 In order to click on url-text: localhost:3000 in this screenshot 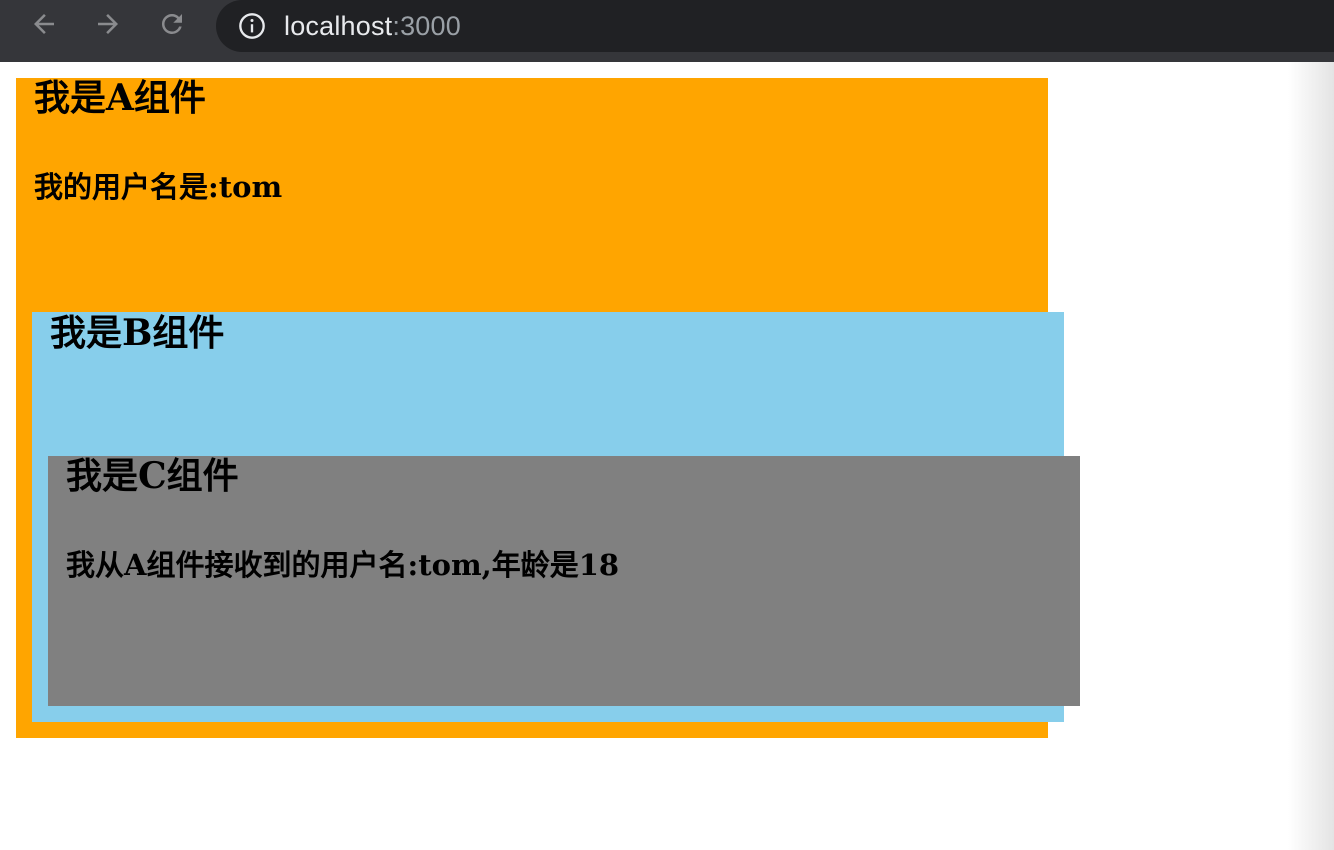, I will do `click(372, 26)`.